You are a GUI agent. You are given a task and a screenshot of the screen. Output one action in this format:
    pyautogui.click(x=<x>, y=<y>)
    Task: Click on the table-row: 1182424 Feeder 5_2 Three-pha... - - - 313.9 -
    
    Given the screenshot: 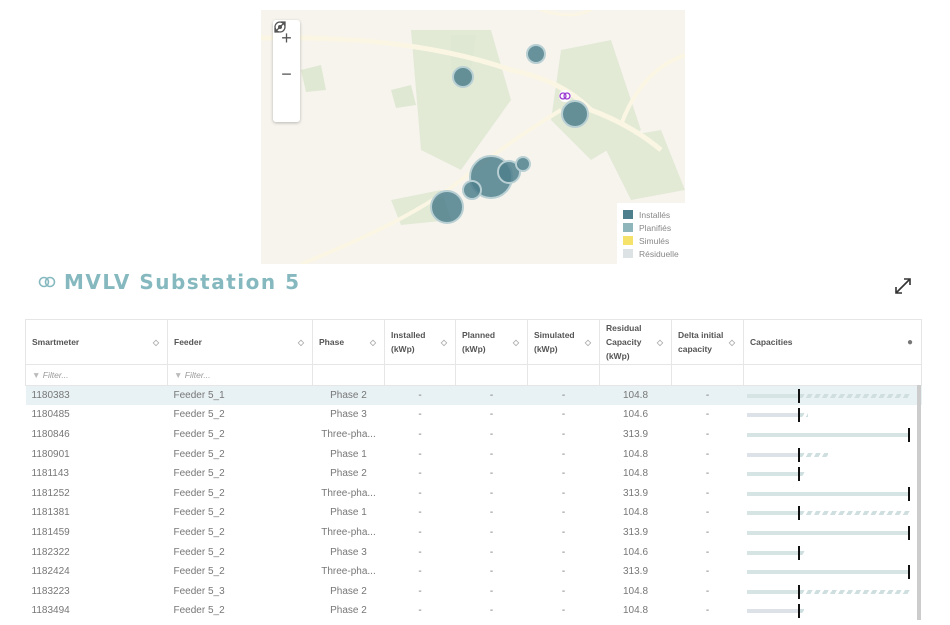 What is the action you would take?
    pyautogui.click(x=474, y=572)
    